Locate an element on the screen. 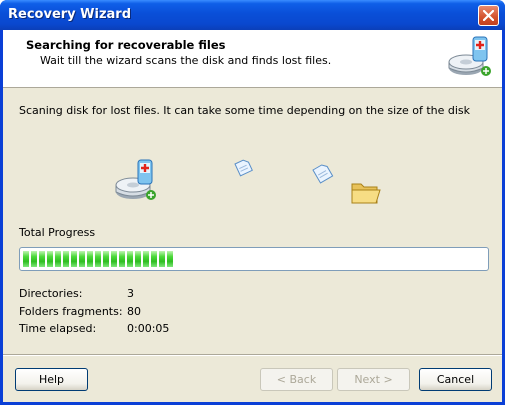 The image size is (505, 405). progress-fill is located at coordinates (99, 259).